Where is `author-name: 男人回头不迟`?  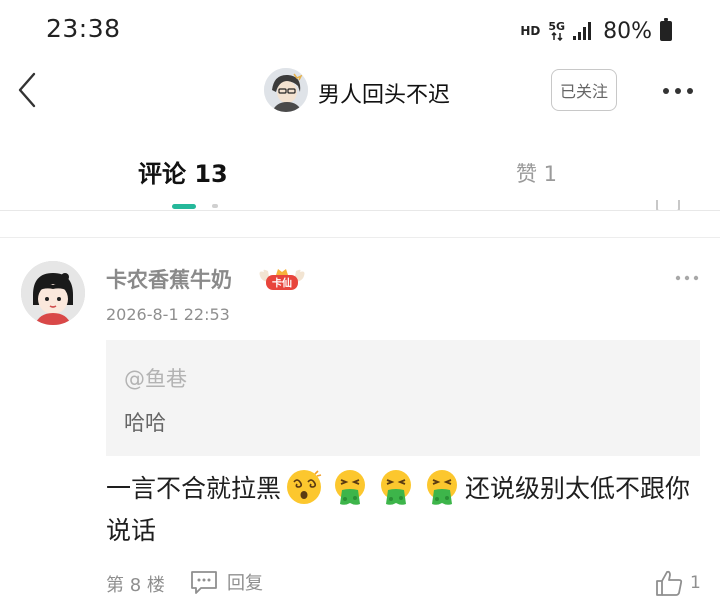
author-name: 男人回头不迟 is located at coordinates (384, 93).